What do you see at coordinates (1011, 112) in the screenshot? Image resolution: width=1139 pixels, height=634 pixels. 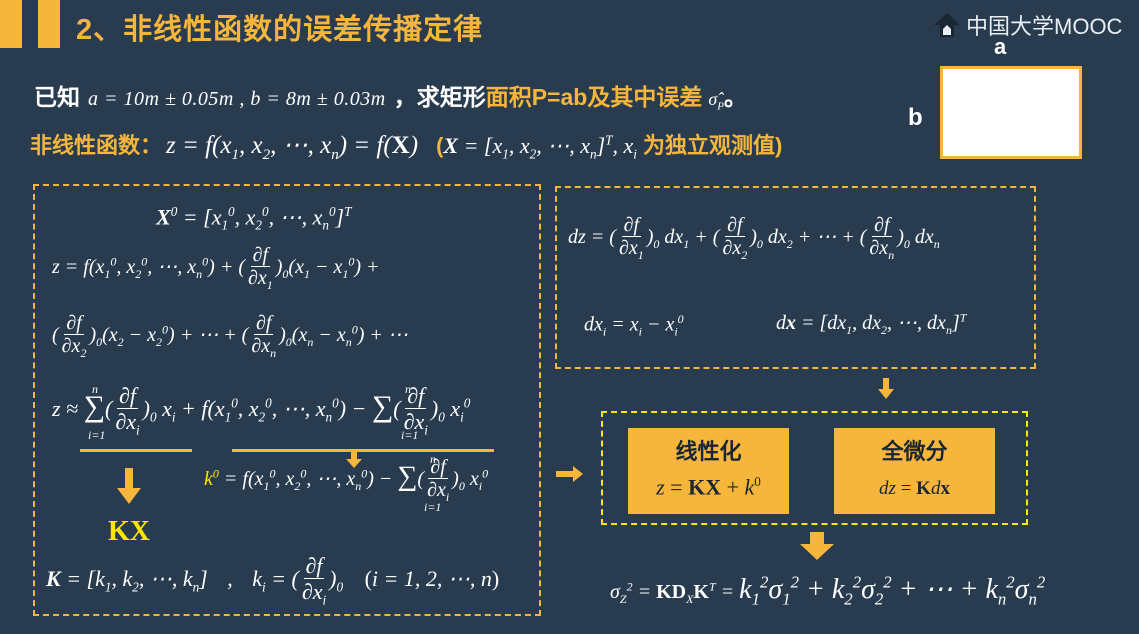 I see `rectangle-figure` at bounding box center [1011, 112].